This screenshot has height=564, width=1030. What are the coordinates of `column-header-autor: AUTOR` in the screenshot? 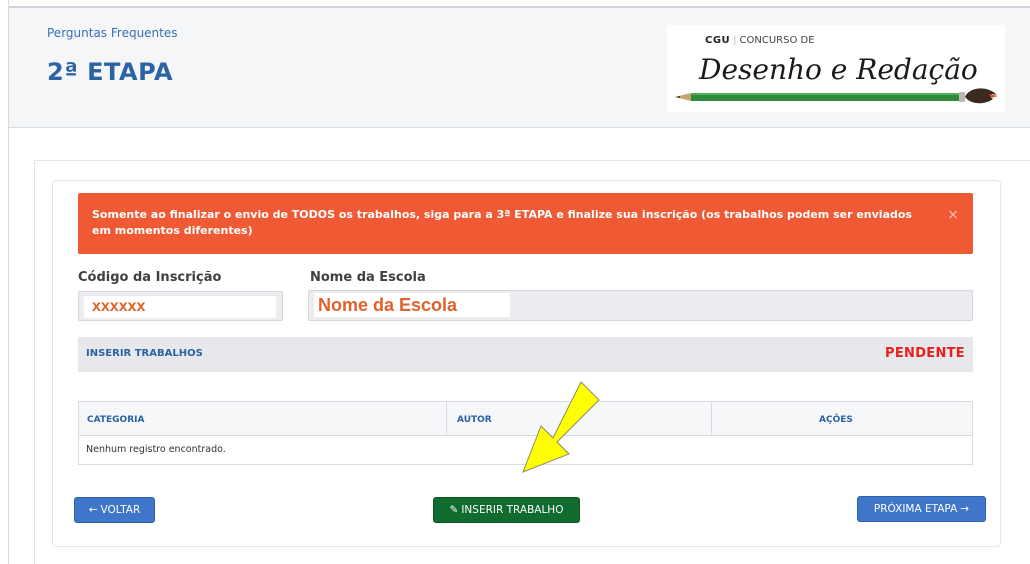 It's located at (474, 420).